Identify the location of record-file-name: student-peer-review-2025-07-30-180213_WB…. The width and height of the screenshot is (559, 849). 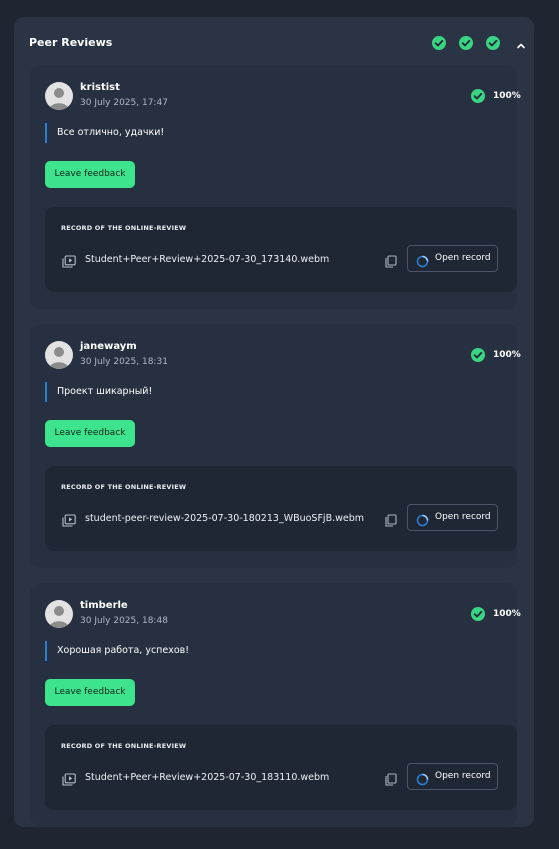
(225, 518).